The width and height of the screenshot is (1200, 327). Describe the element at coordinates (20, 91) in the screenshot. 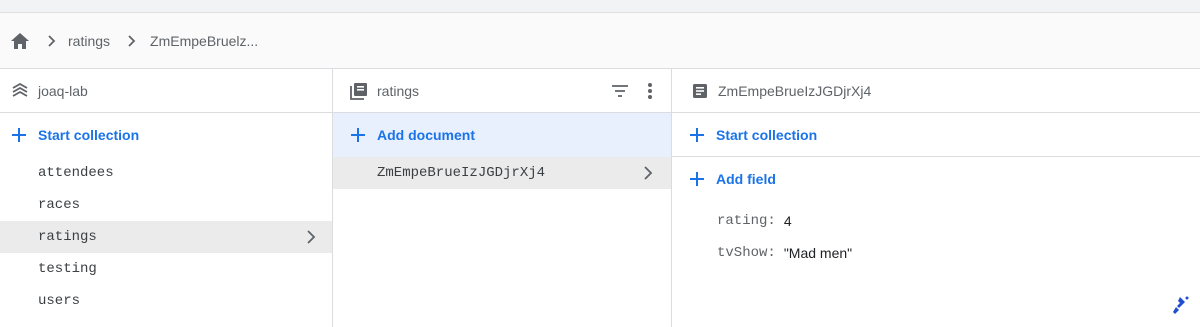

I see `firebase-project-icon` at that location.